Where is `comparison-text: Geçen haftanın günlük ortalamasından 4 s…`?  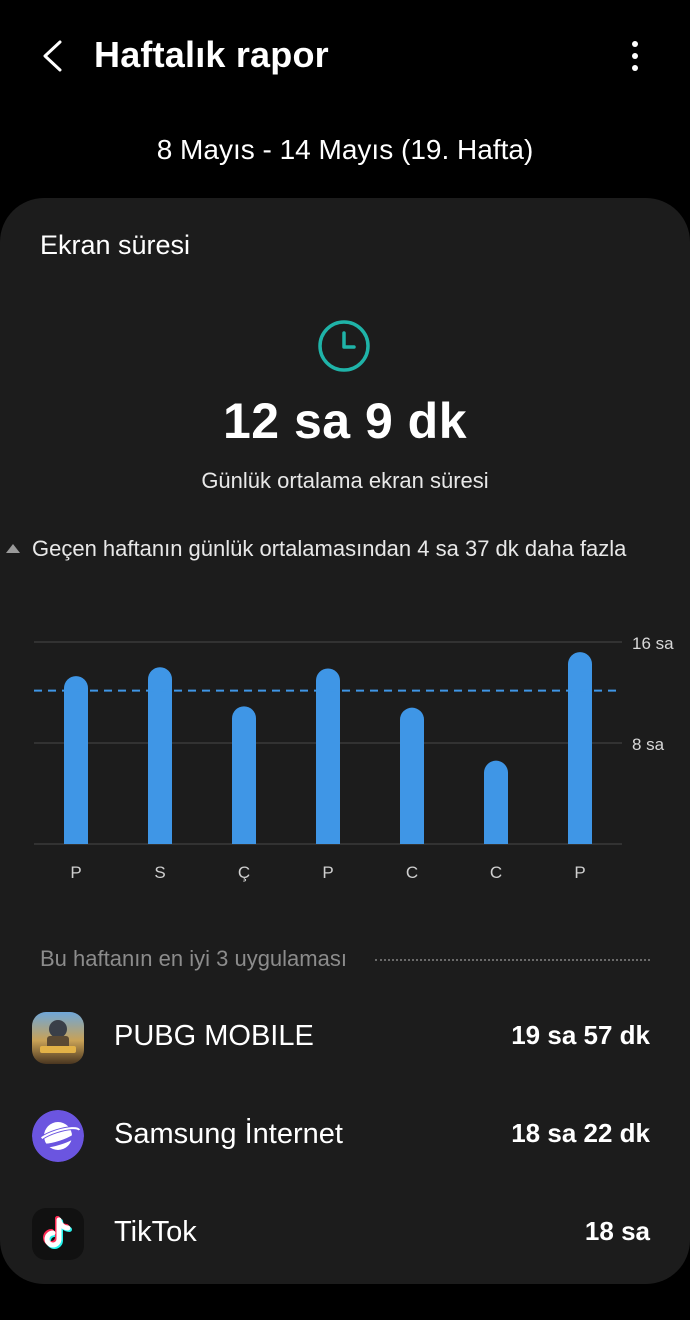
comparison-text: Geçen haftanın günlük ortalamasından 4 s… is located at coordinates (329, 548).